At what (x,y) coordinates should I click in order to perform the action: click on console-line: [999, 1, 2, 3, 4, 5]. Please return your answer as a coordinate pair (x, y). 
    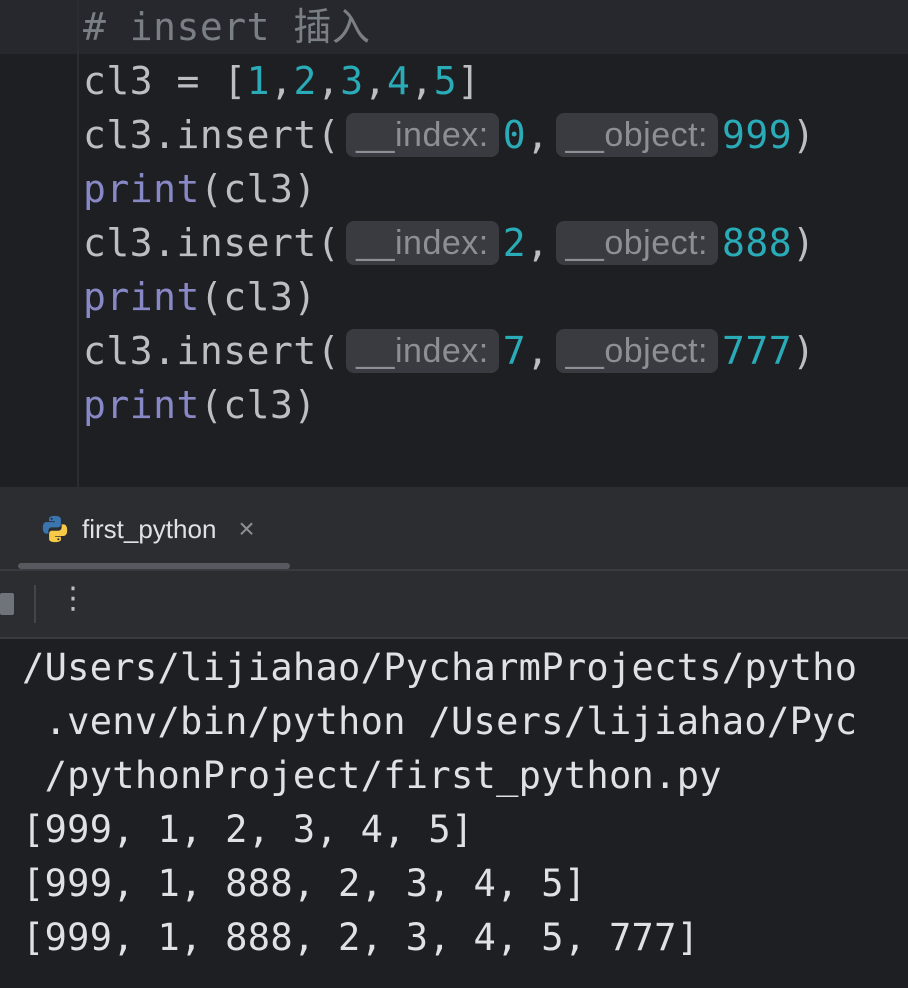
    Looking at the image, I should click on (248, 829).